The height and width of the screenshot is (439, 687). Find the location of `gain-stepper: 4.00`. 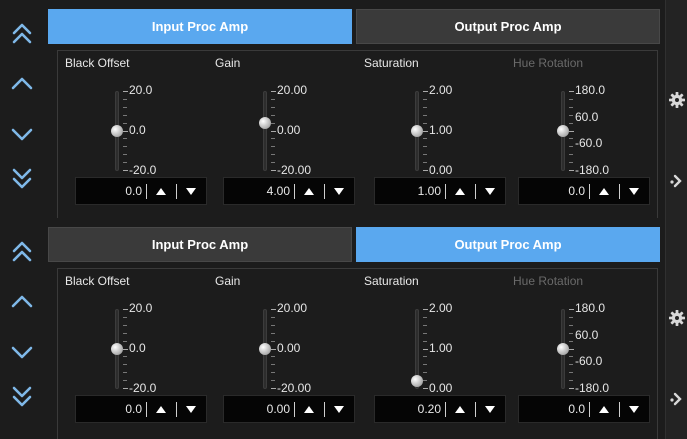

gain-stepper: 4.00 is located at coordinates (289, 191).